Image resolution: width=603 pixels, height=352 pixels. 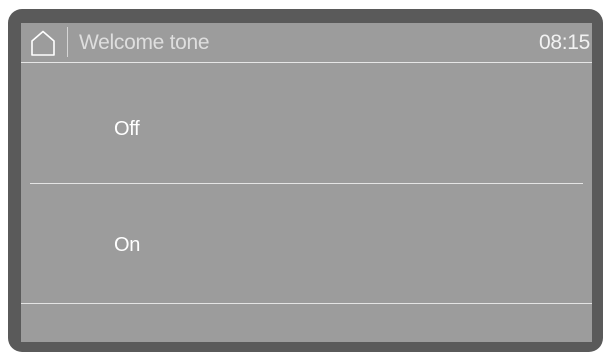 I want to click on page-title: Welcome tone, so click(x=144, y=42).